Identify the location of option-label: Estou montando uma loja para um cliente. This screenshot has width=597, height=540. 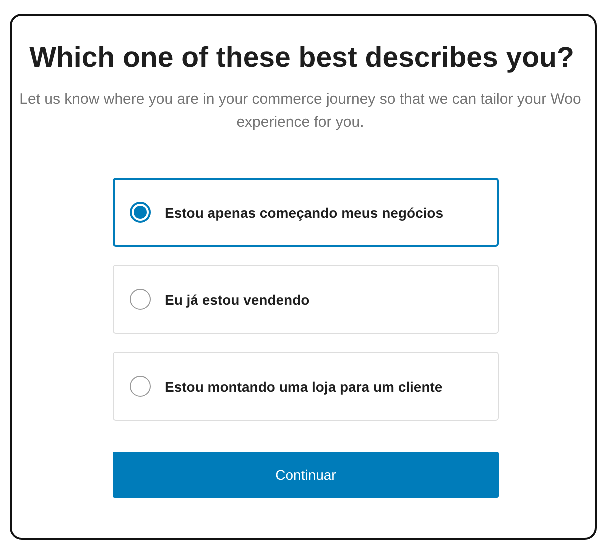
(304, 386).